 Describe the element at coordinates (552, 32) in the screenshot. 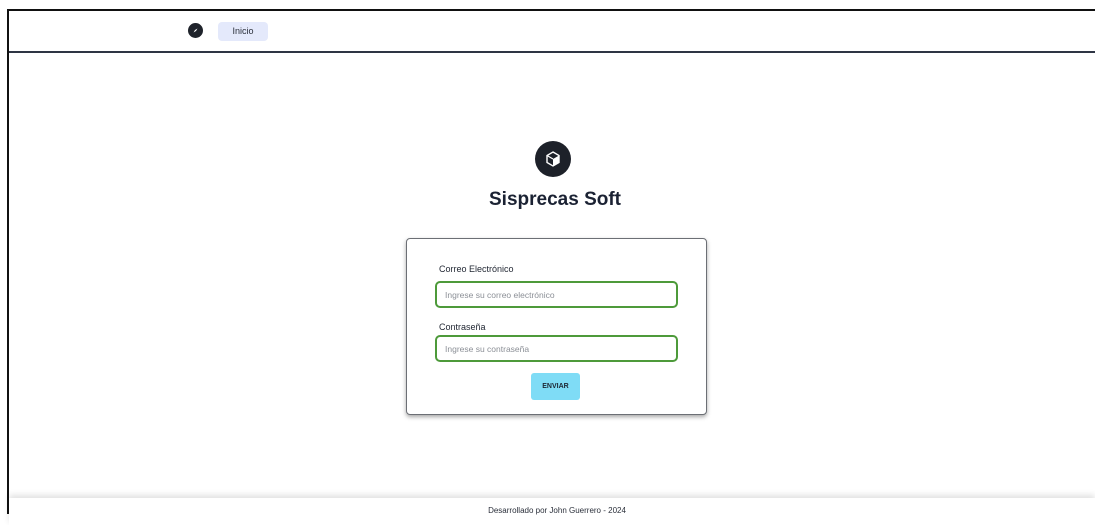

I see `top-navbar: Inicio` at that location.